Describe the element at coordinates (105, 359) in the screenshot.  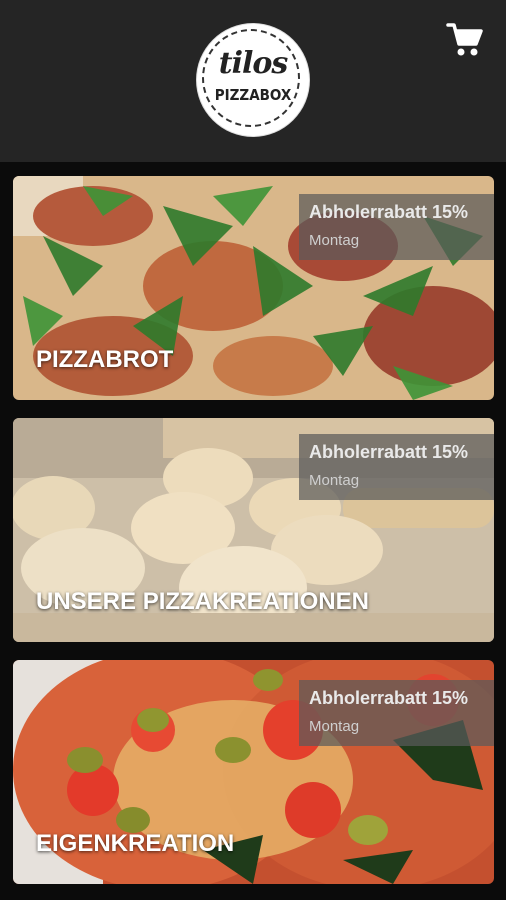
I see `category-title: PIZZABROT` at that location.